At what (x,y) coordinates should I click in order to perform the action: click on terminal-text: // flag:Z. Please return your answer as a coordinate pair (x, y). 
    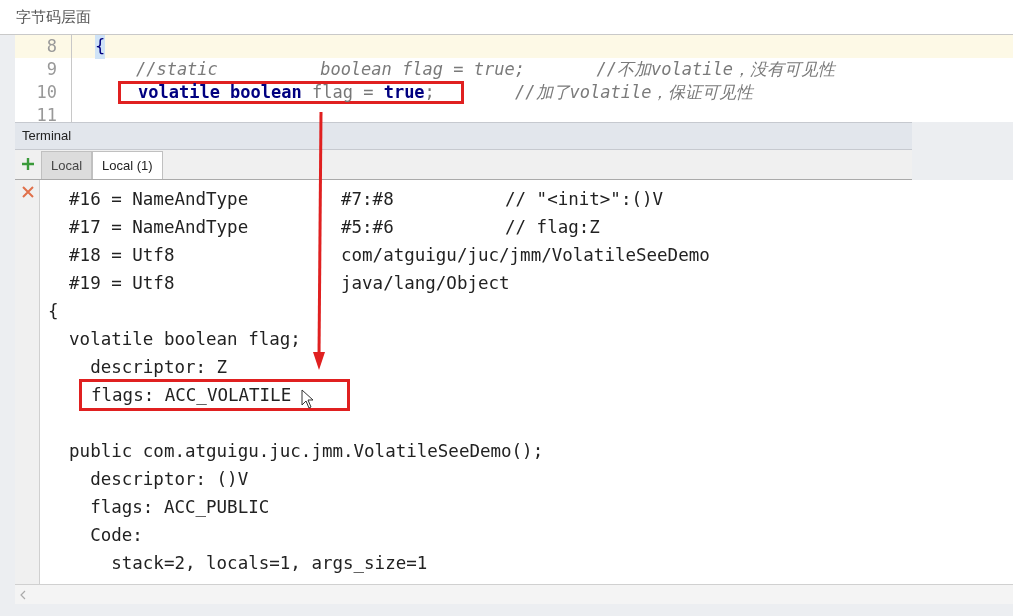
    Looking at the image, I should click on (552, 227).